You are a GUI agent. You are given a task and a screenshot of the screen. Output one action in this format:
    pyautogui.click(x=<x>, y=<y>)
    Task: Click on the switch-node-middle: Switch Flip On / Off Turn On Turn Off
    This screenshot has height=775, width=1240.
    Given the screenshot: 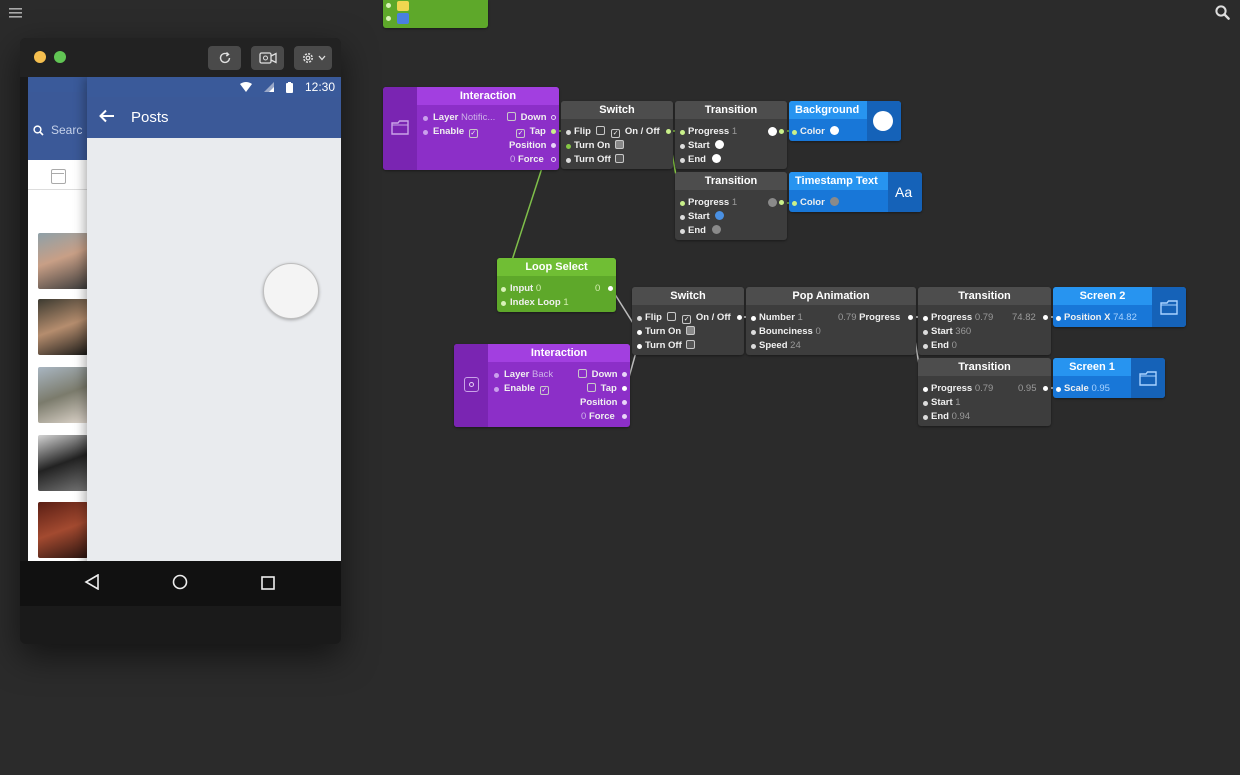 What is the action you would take?
    pyautogui.click(x=688, y=321)
    